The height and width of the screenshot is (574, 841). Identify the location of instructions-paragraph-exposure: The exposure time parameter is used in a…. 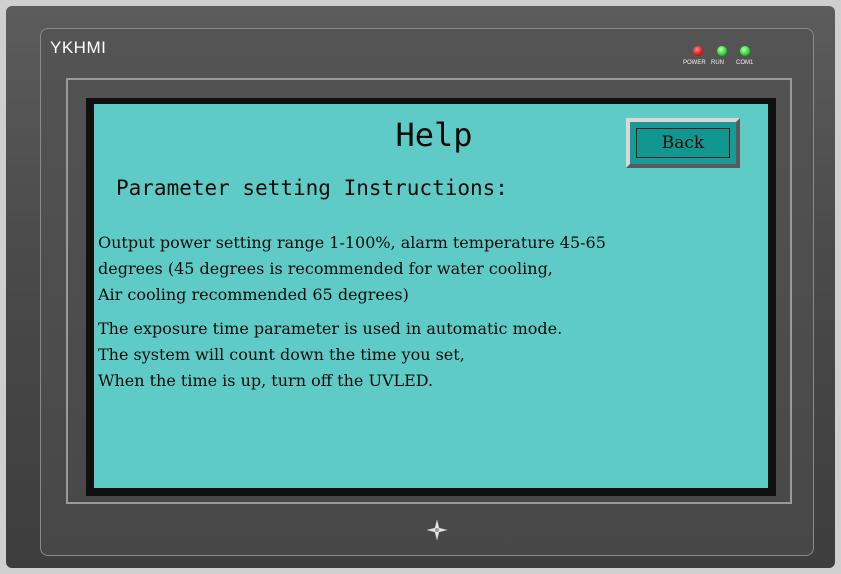
(431, 355).